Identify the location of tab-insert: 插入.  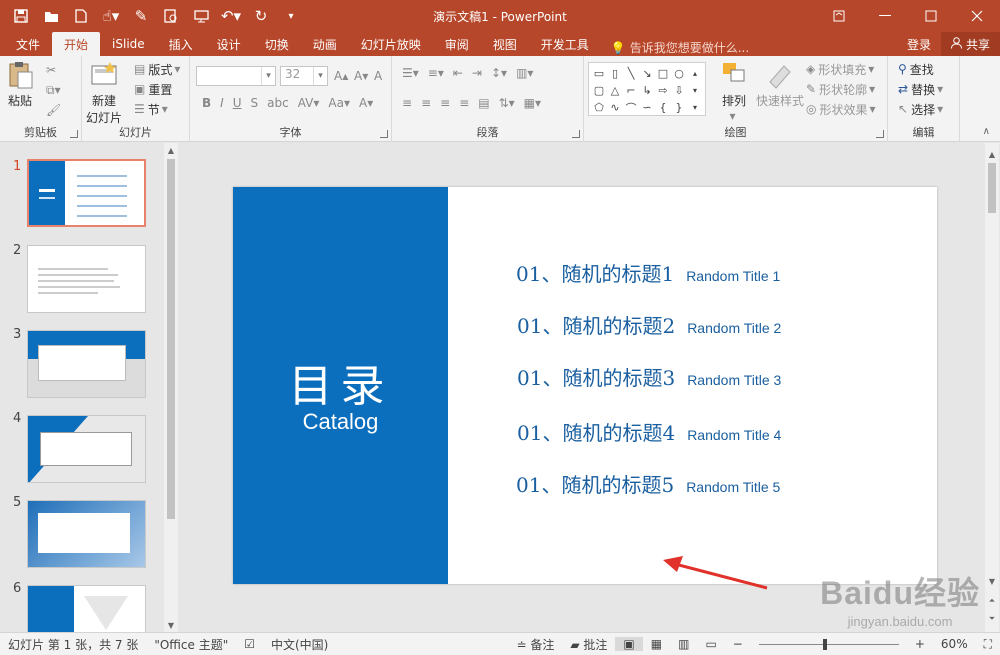
(181, 44).